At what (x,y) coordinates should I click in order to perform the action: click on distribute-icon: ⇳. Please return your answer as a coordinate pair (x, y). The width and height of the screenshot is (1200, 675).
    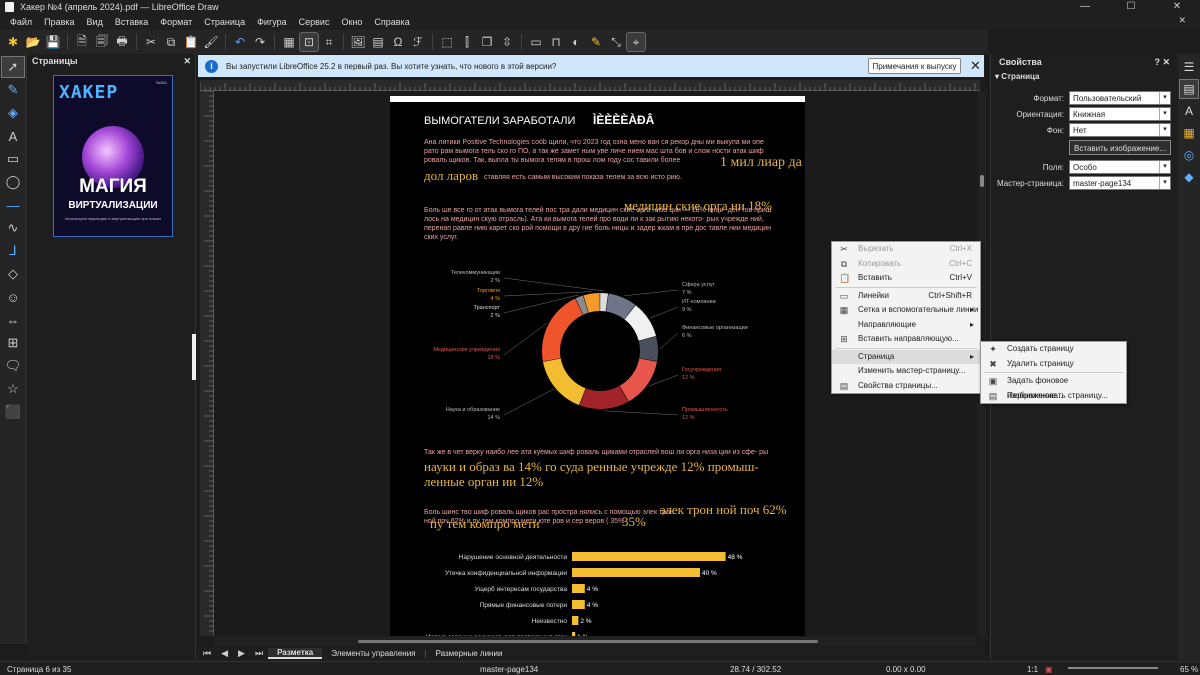
    Looking at the image, I should click on (507, 42).